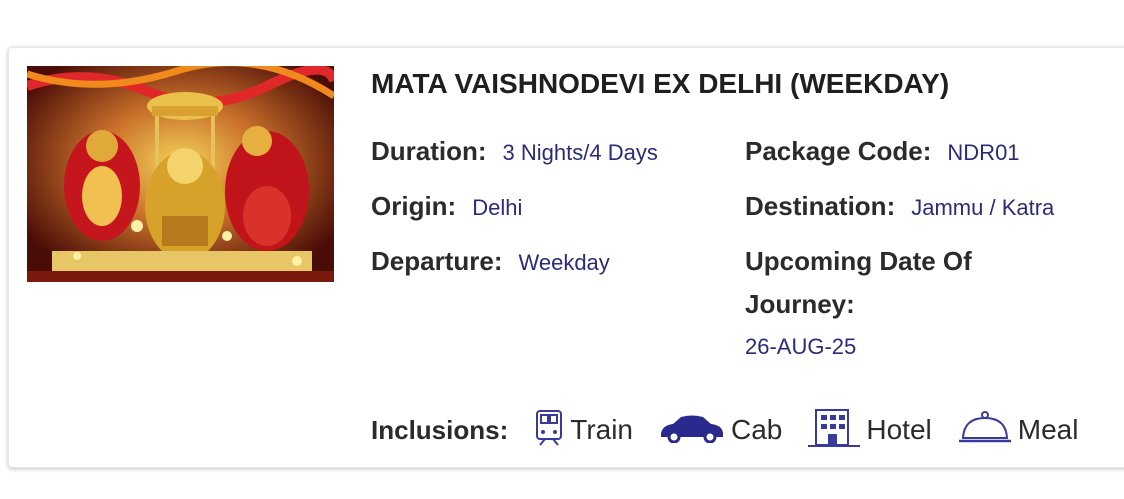 Image resolution: width=1124 pixels, height=499 pixels. What do you see at coordinates (440, 429) in the screenshot?
I see `inclusions-label: Inclusions:` at bounding box center [440, 429].